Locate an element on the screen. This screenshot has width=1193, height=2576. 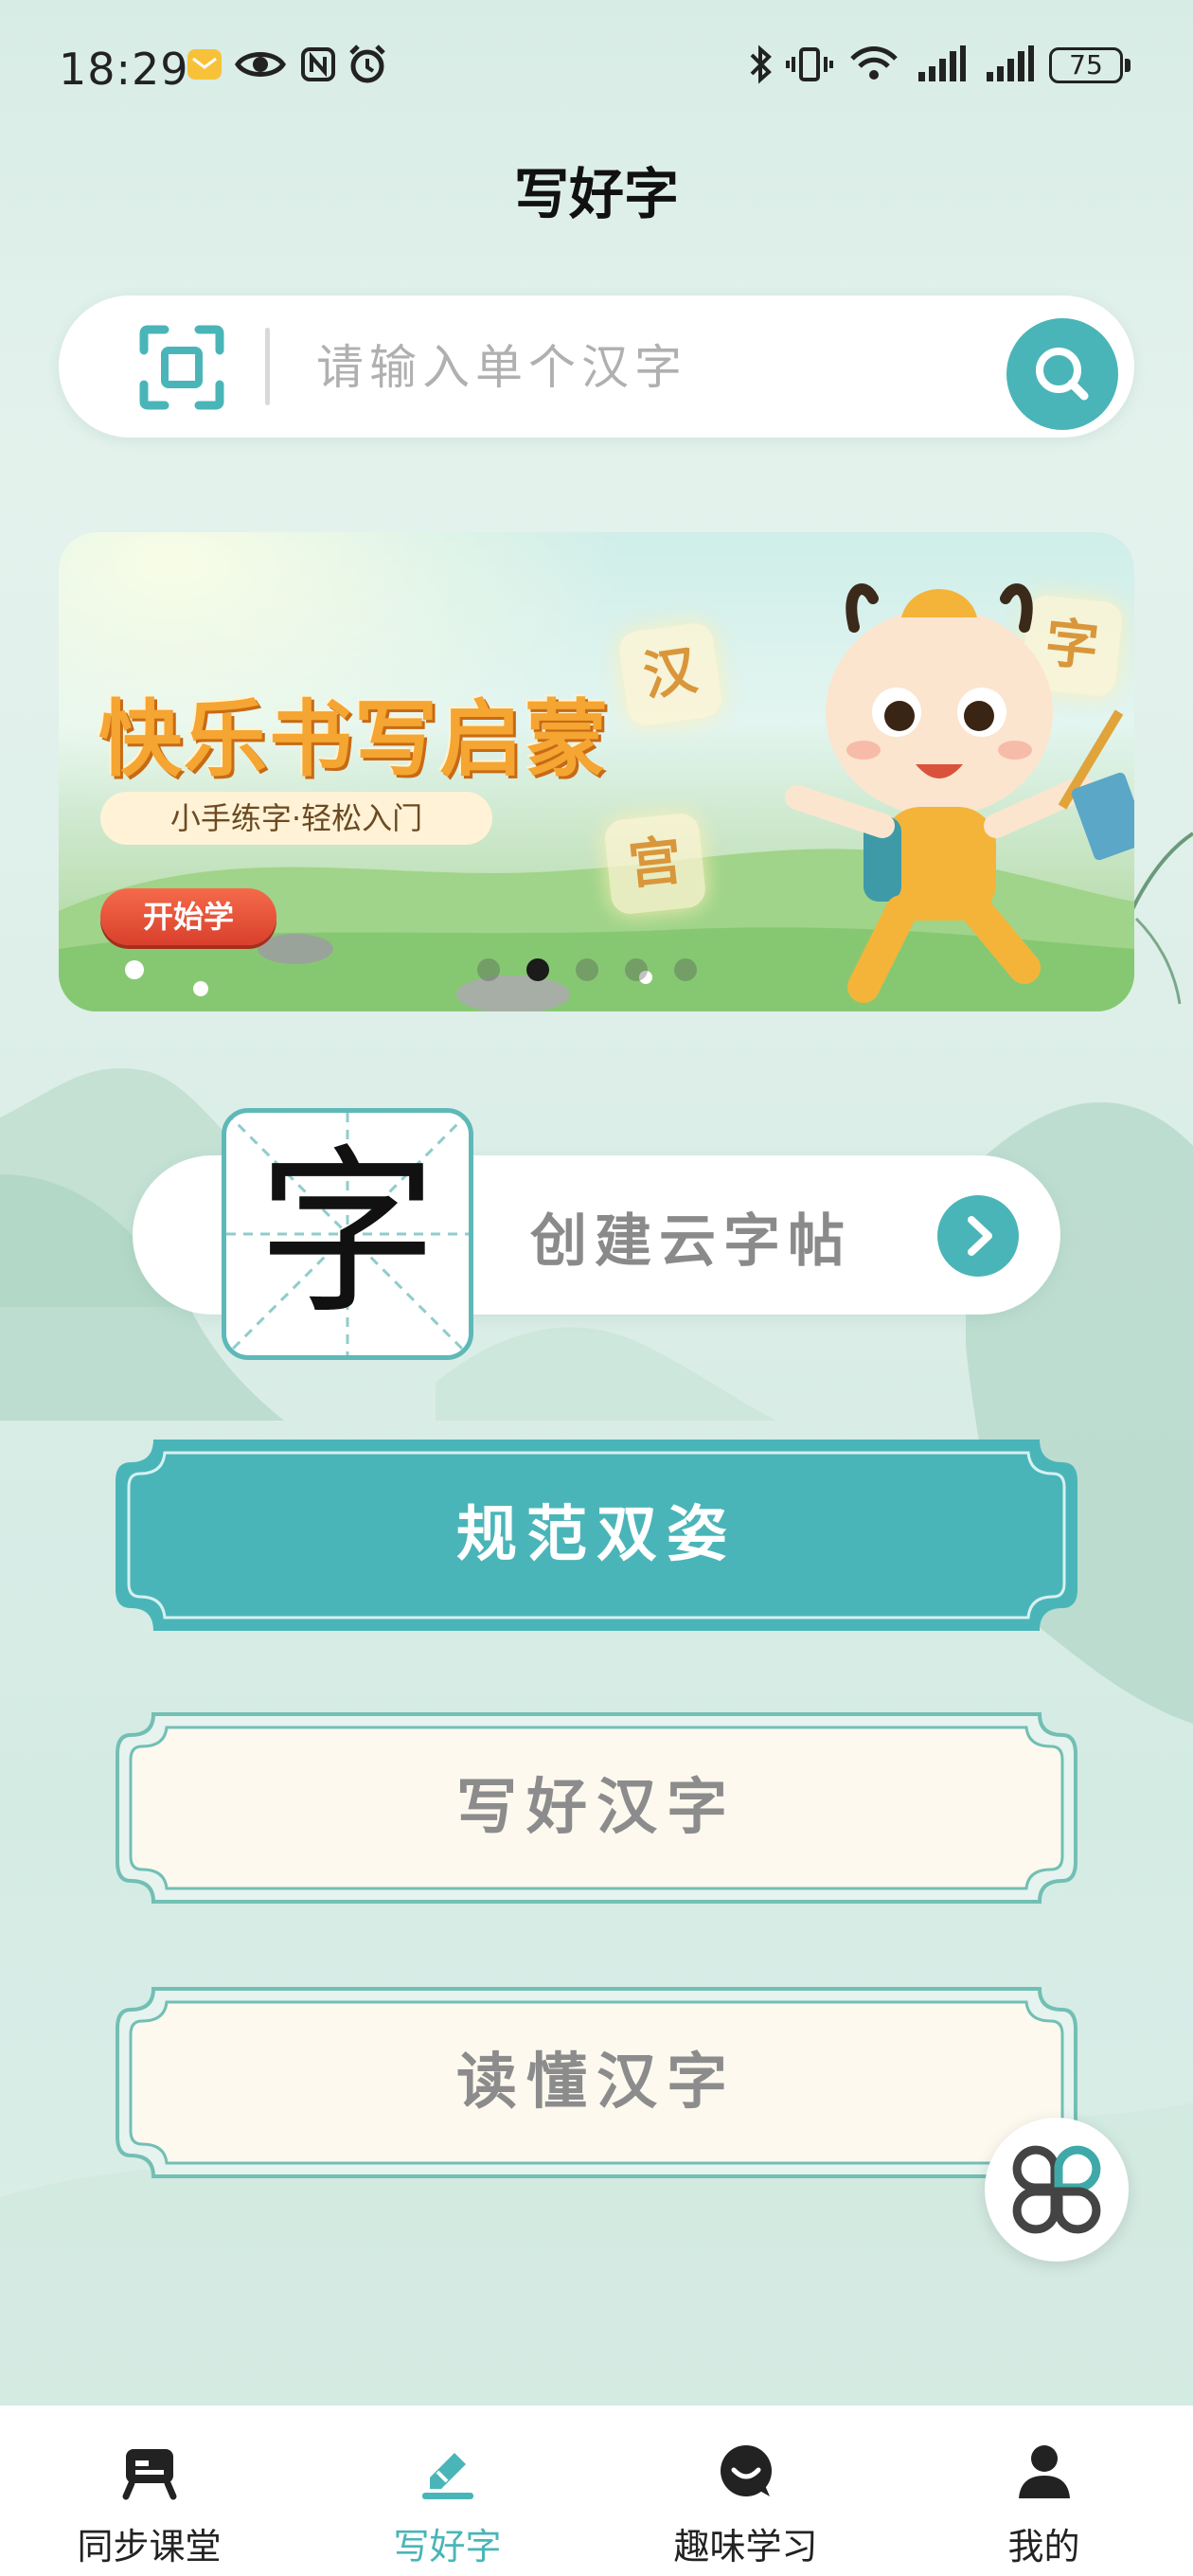
posture-button-label: 规范双姿 is located at coordinates (596, 1534).